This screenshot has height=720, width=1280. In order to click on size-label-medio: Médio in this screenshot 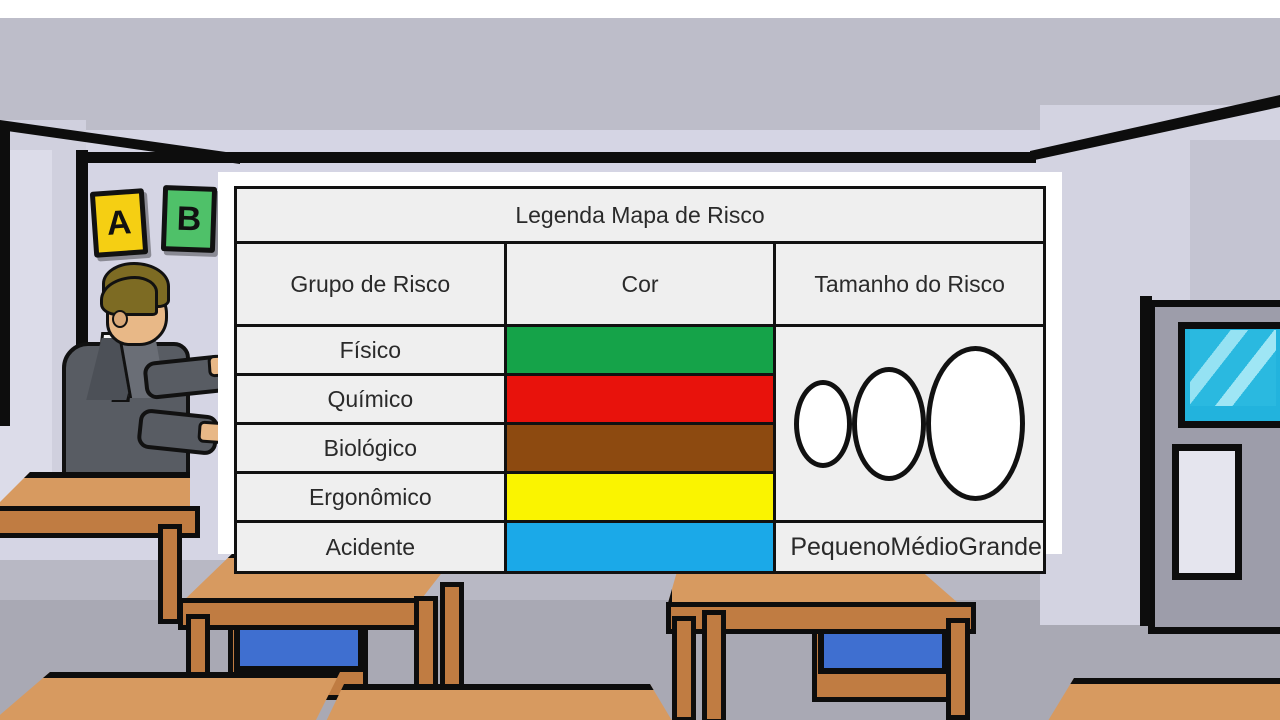, I will do `click(924, 546)`.